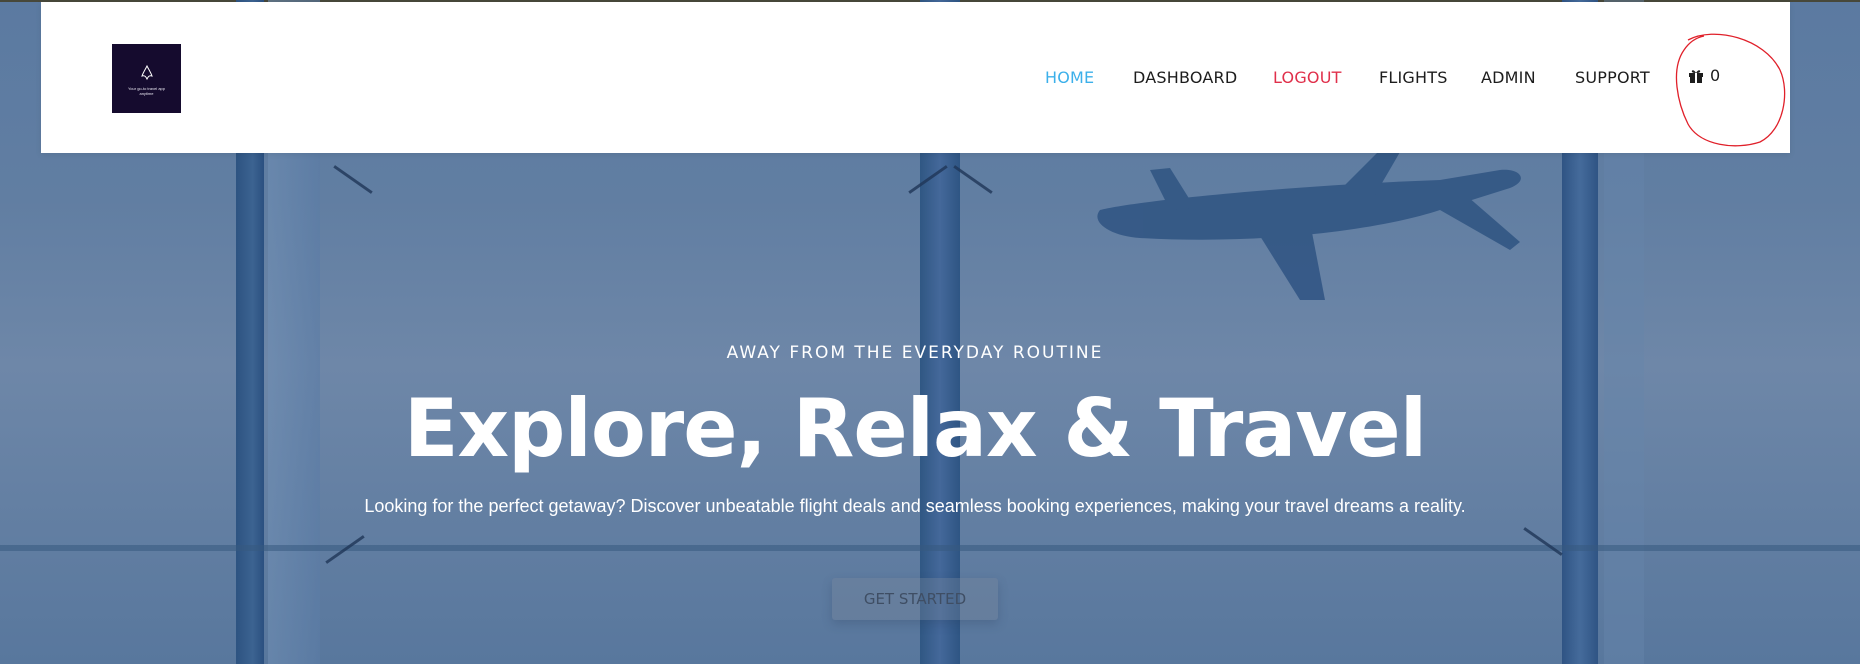  What do you see at coordinates (915, 353) in the screenshot?
I see `hero-eyebrow: AWAY FROM THE EVERYDAY ROUTINE` at bounding box center [915, 353].